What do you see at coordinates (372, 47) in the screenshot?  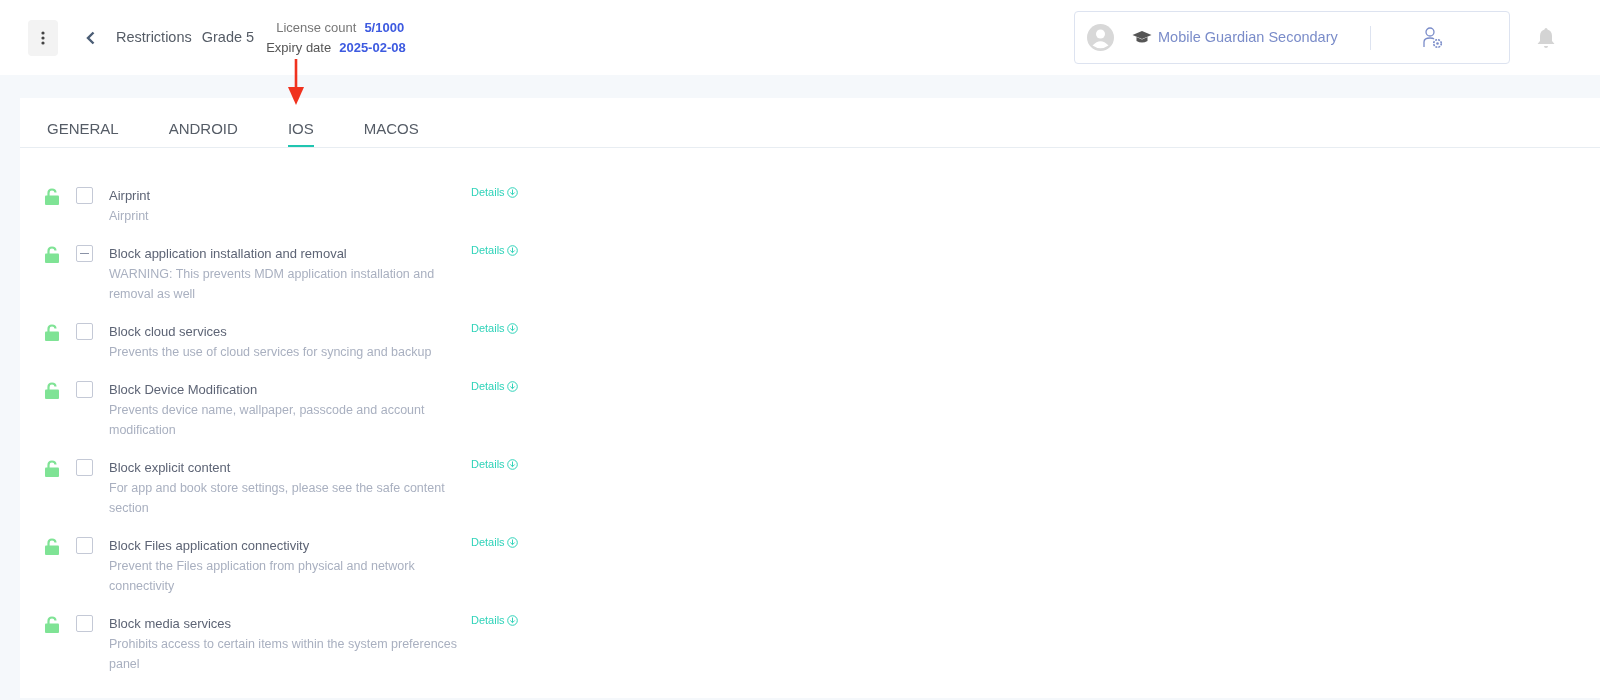 I see `expiry-date-value: 2025-02-08` at bounding box center [372, 47].